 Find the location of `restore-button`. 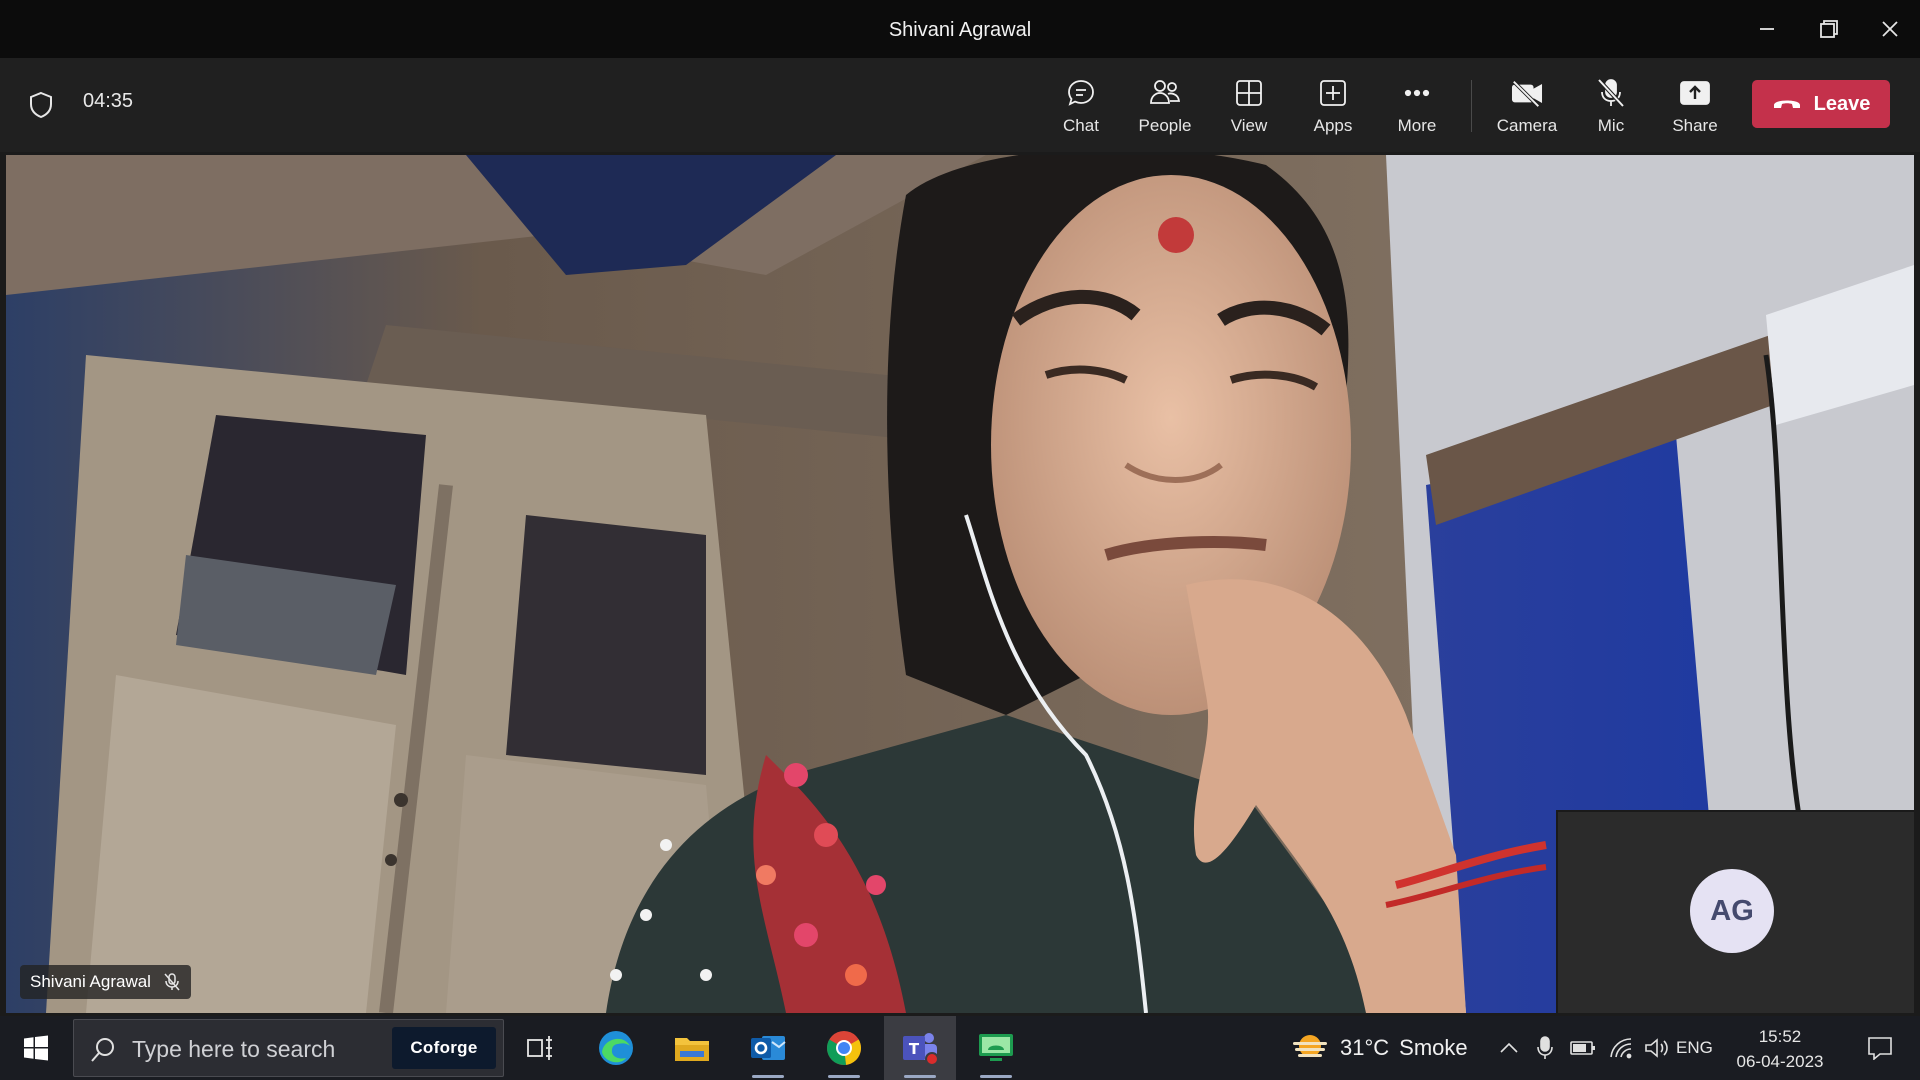

restore-button is located at coordinates (1829, 29).